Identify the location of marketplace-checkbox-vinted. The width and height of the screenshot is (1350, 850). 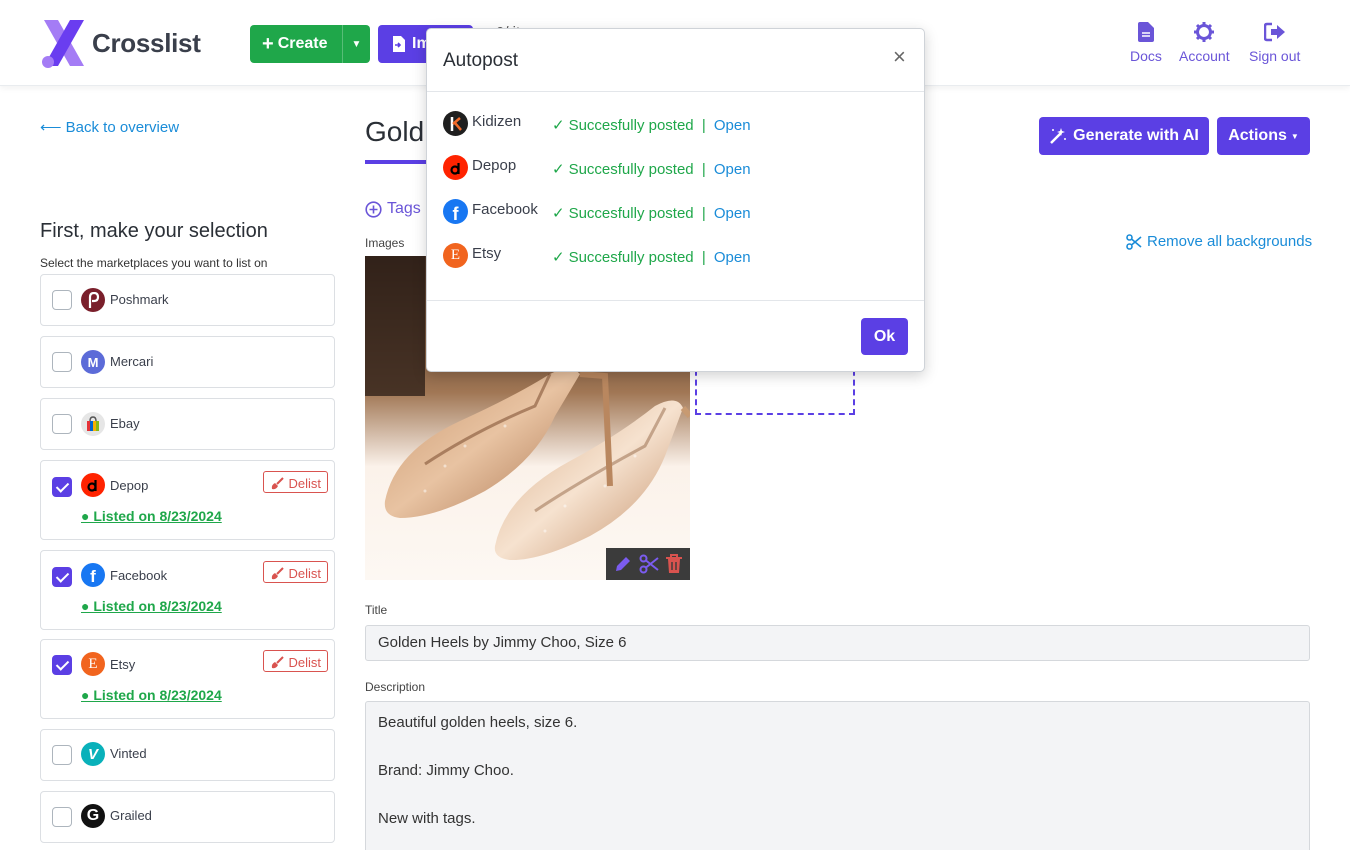
(62, 755).